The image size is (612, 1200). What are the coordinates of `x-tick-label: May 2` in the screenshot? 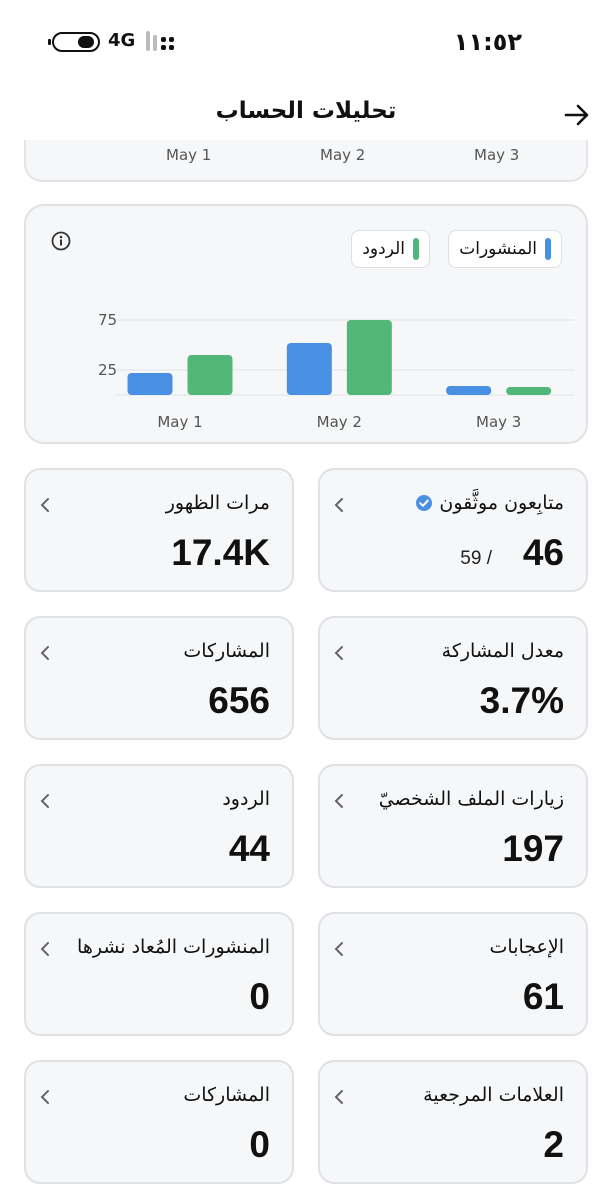 It's located at (339, 422).